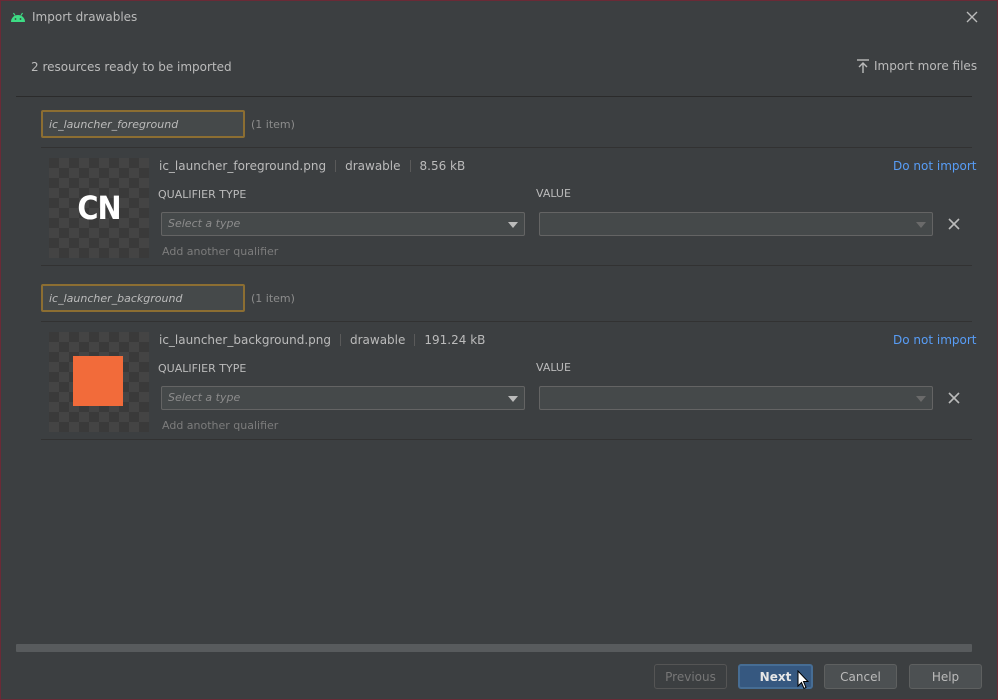  I want to click on import-more-files-label: Import more files, so click(926, 66).